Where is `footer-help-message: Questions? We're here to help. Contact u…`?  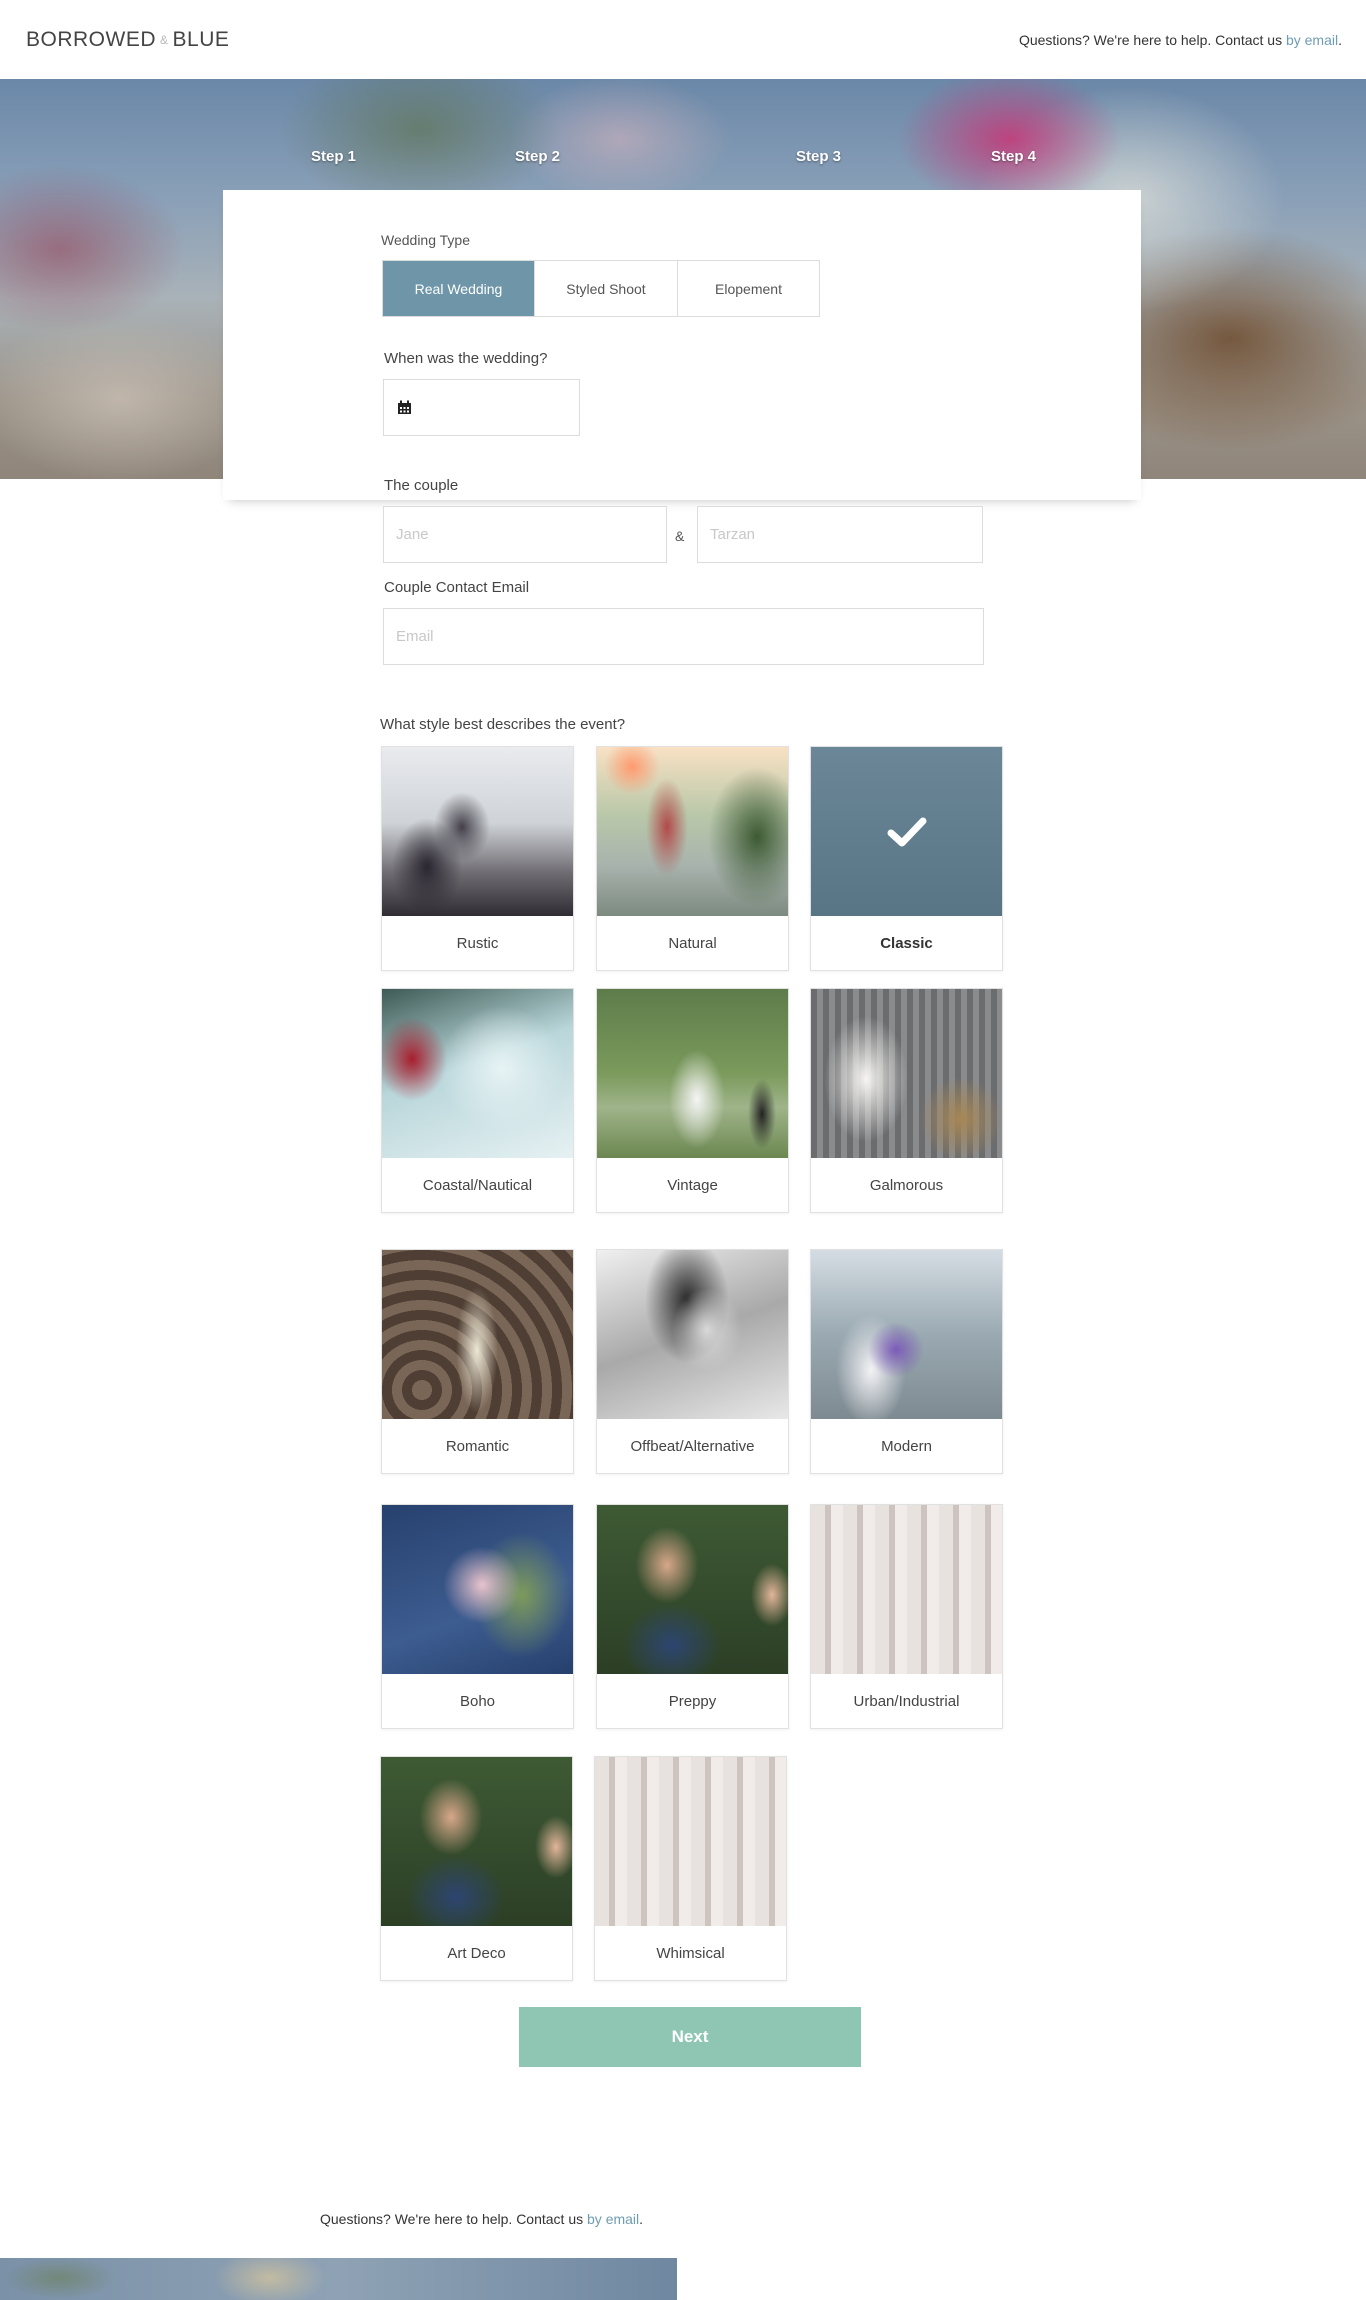 footer-help-message: Questions? We're here to help. Contact u… is located at coordinates (454, 2219).